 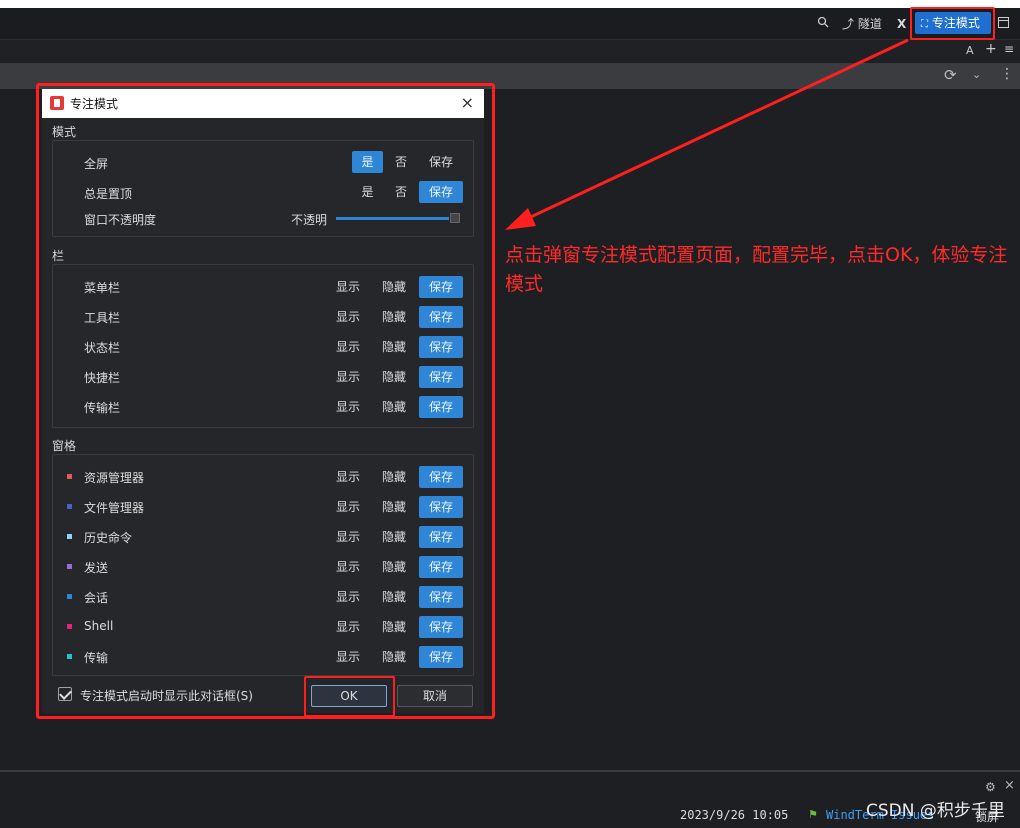 What do you see at coordinates (990, 787) in the screenshot?
I see `gear-icon: ⚙` at bounding box center [990, 787].